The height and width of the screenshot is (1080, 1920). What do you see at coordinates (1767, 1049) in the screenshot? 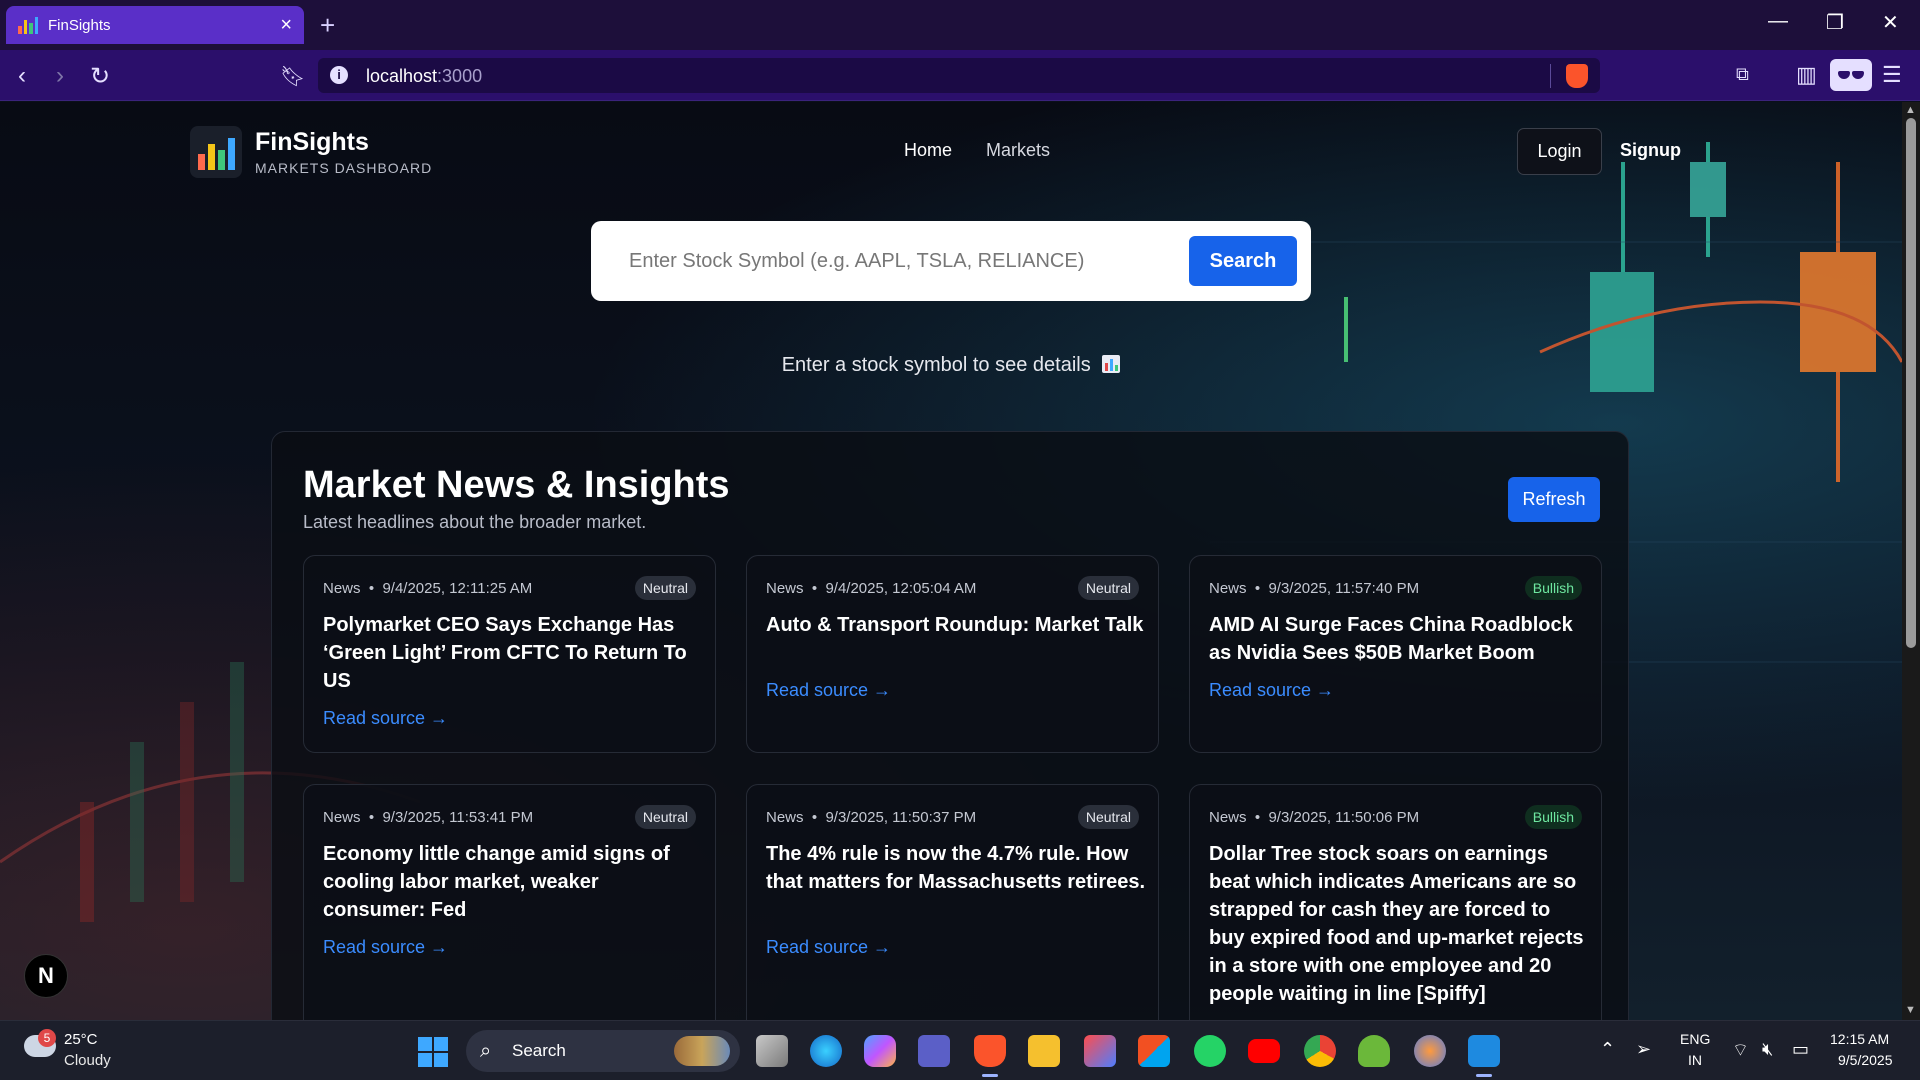
I see `speaker-muted-icon: 🔇︎` at bounding box center [1767, 1049].